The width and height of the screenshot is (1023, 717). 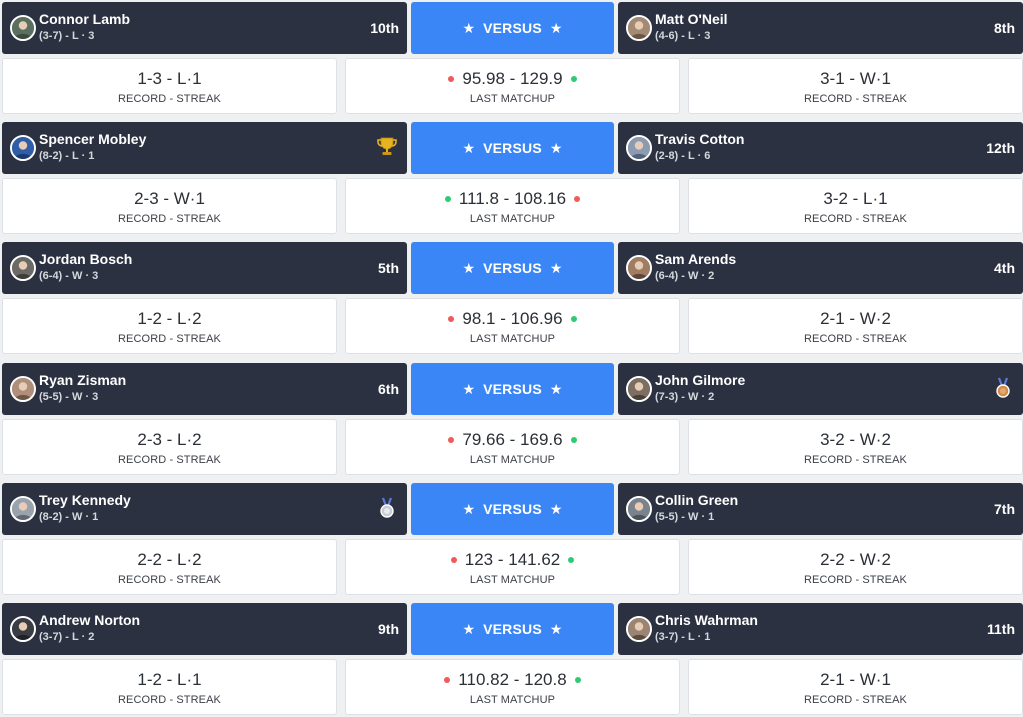 What do you see at coordinates (387, 508) in the screenshot?
I see `silver-medal-icon` at bounding box center [387, 508].